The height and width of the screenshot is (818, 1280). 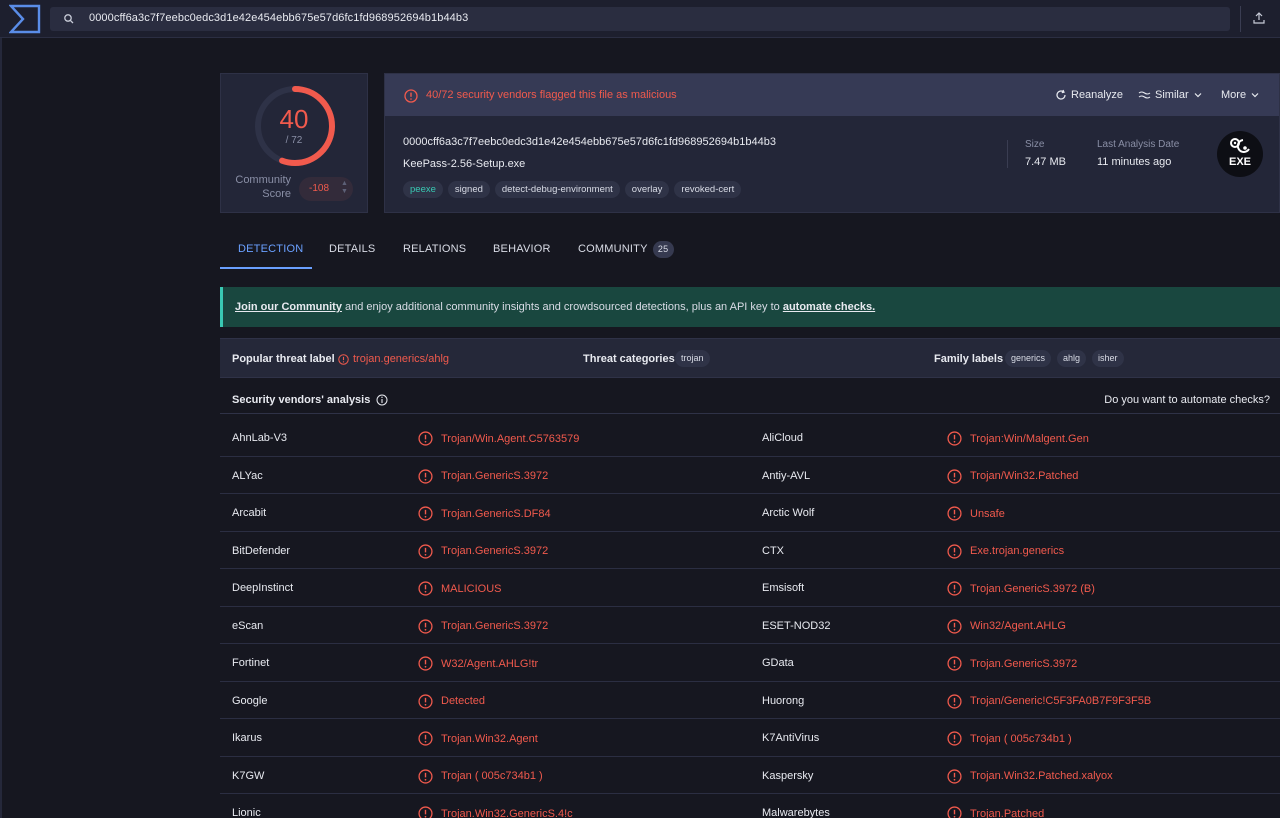 I want to click on detection-count: 40, so click(x=294, y=119).